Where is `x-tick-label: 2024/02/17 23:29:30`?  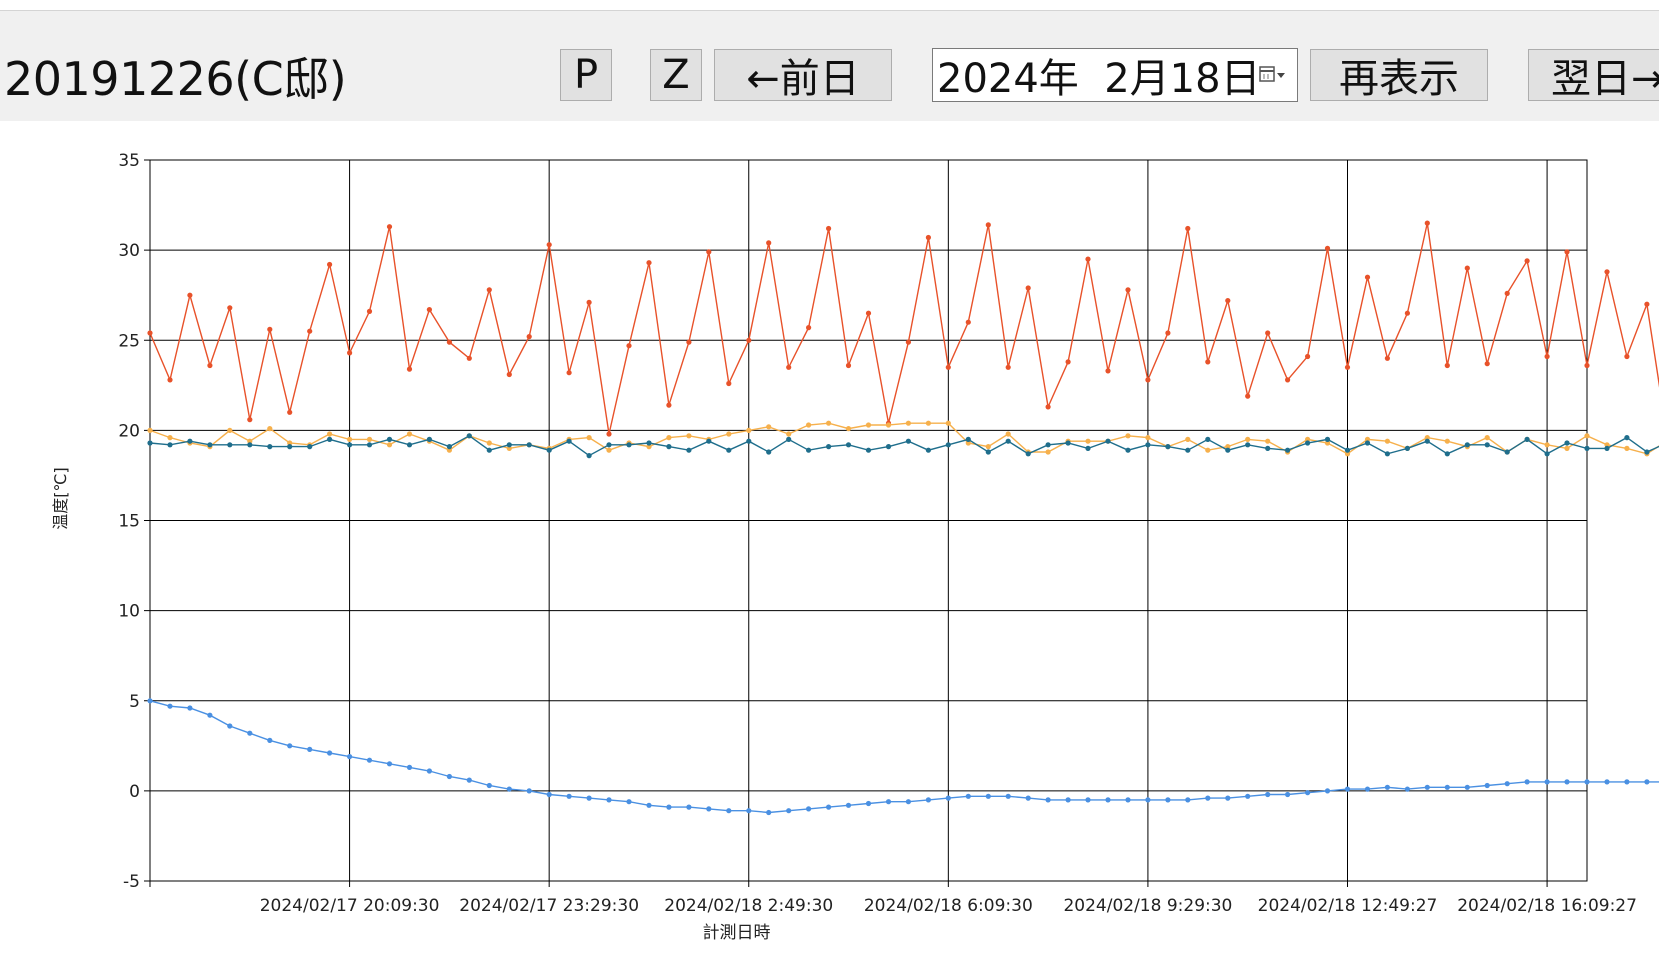 x-tick-label: 2024/02/17 23:29:30 is located at coordinates (549, 906).